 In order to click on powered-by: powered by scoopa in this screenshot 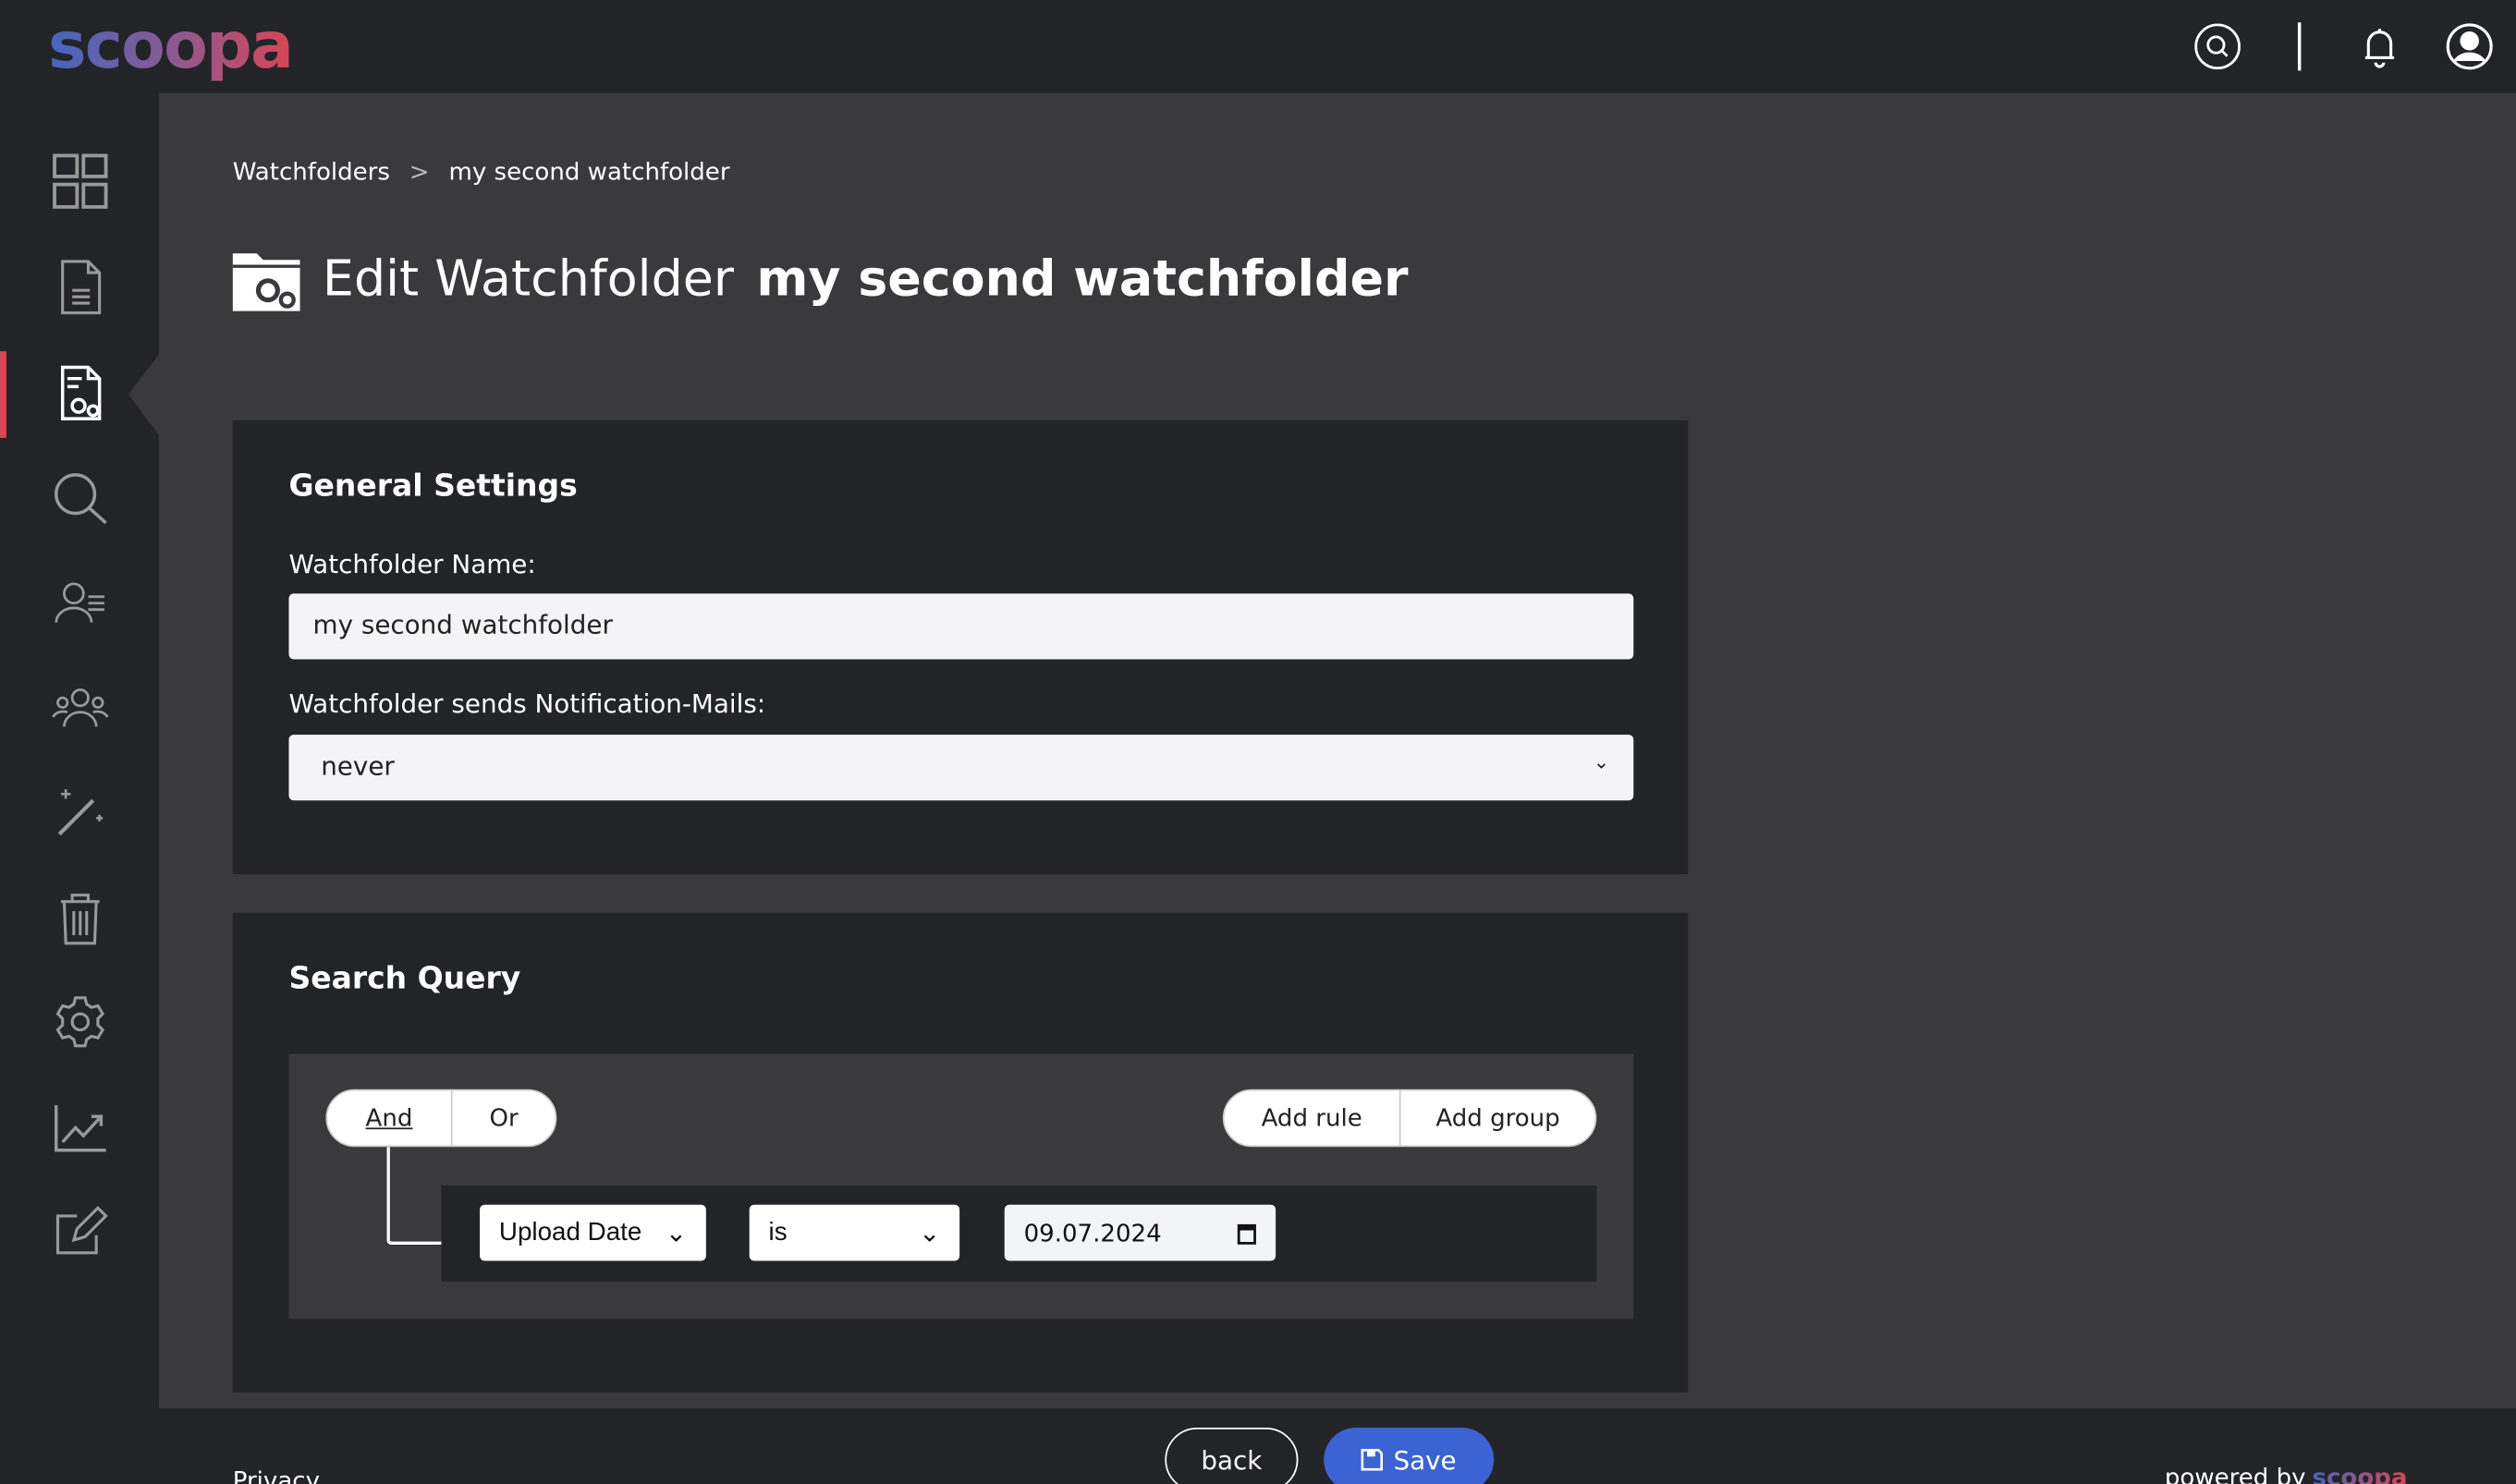, I will do `click(2286, 1473)`.